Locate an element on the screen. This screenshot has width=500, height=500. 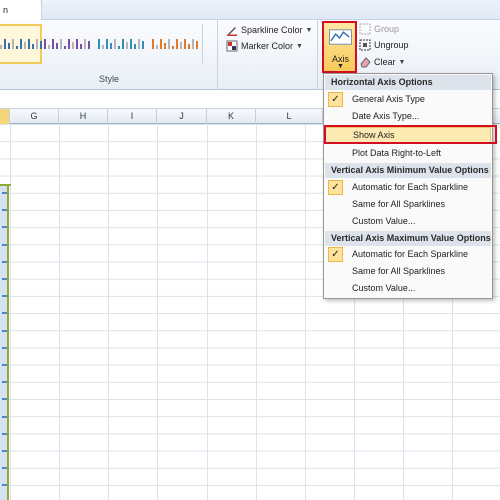
style-group-label: Style is located at coordinates (108, 79).